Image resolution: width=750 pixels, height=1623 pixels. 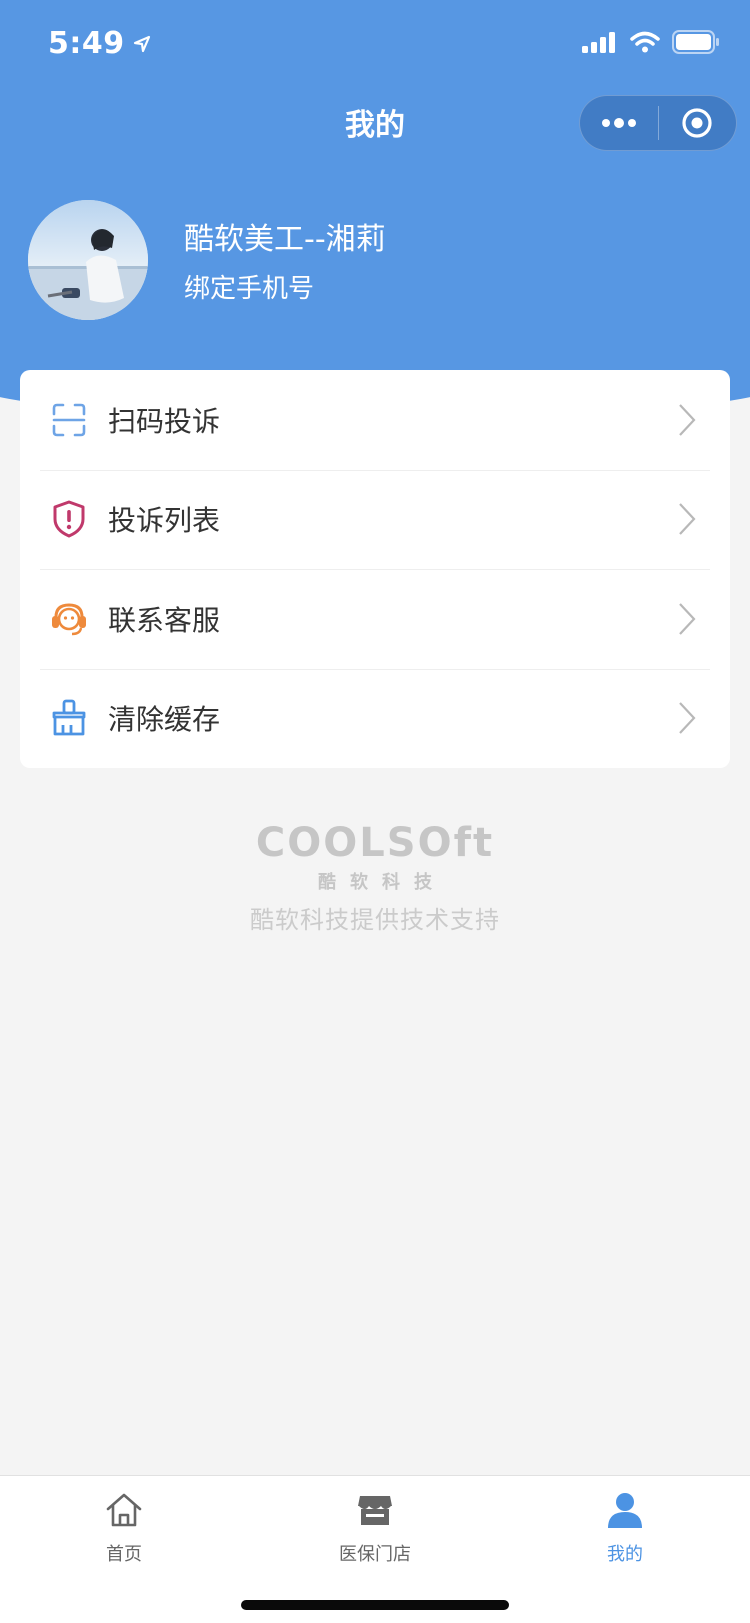 I want to click on headset-icon, so click(x=69, y=619).